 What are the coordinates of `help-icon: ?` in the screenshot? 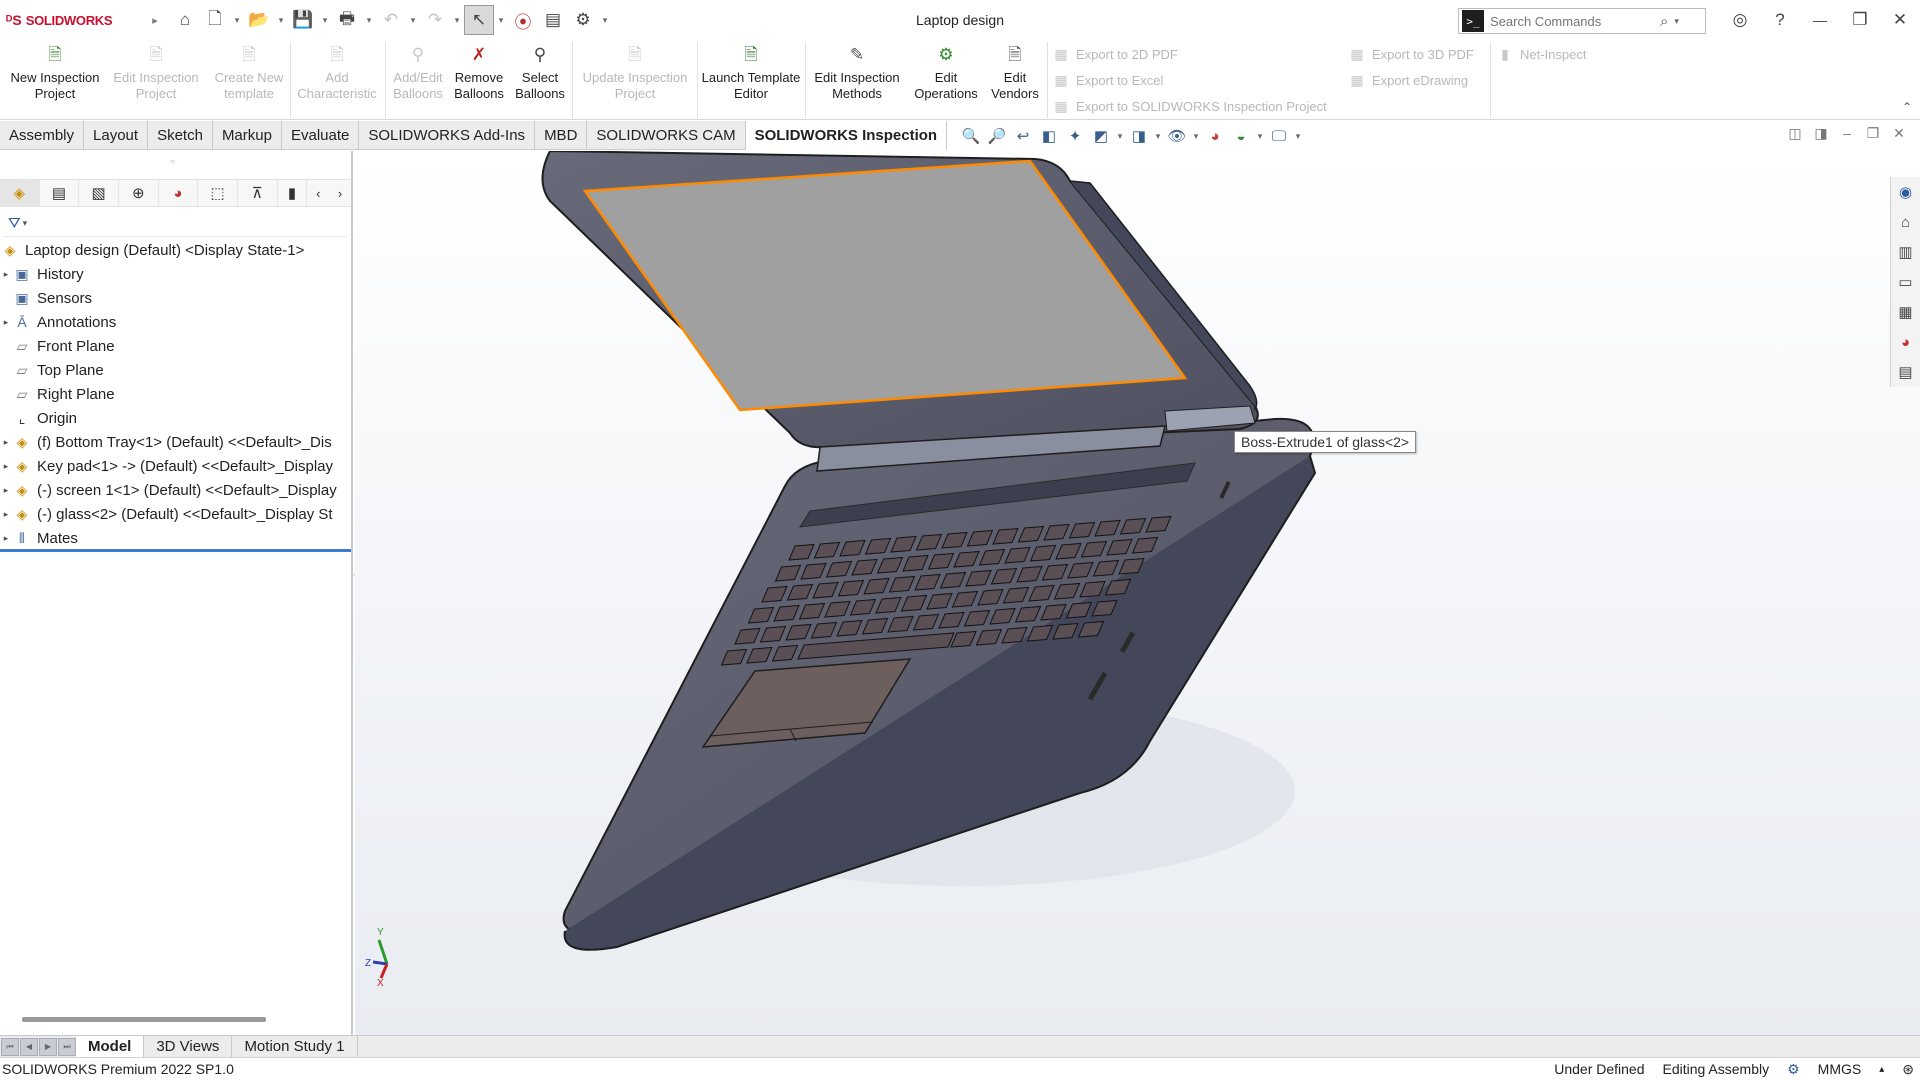 It's located at (1780, 20).